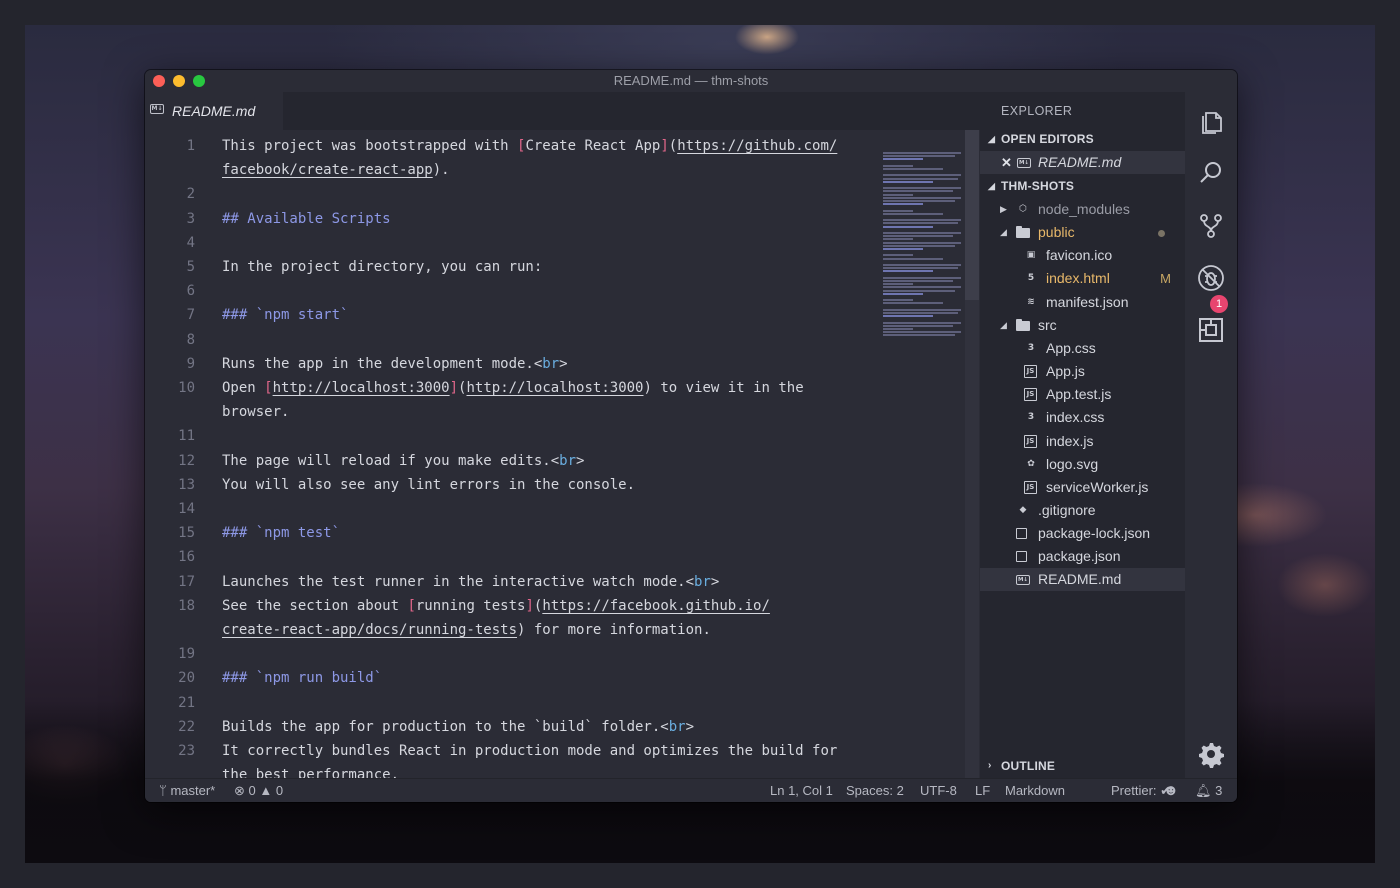  I want to click on line-number: 14, so click(186, 509).